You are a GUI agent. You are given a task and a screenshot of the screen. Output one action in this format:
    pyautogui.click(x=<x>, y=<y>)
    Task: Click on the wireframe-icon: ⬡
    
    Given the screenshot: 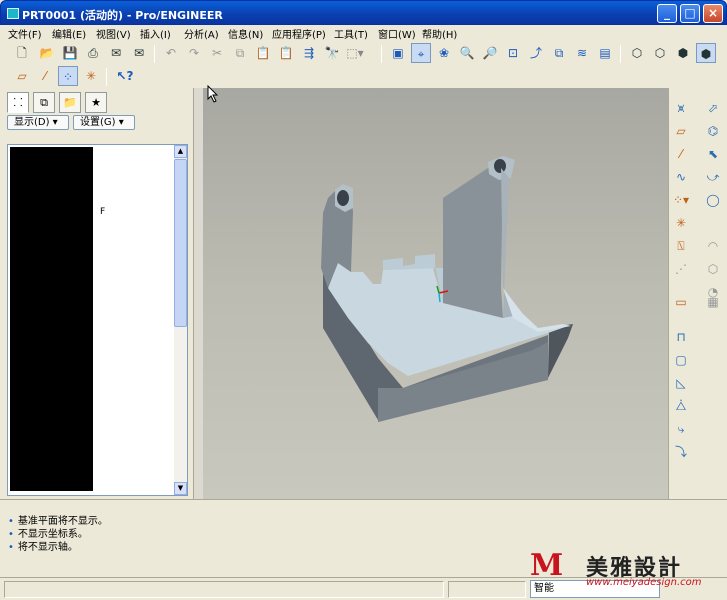 What is the action you would take?
    pyautogui.click(x=637, y=53)
    